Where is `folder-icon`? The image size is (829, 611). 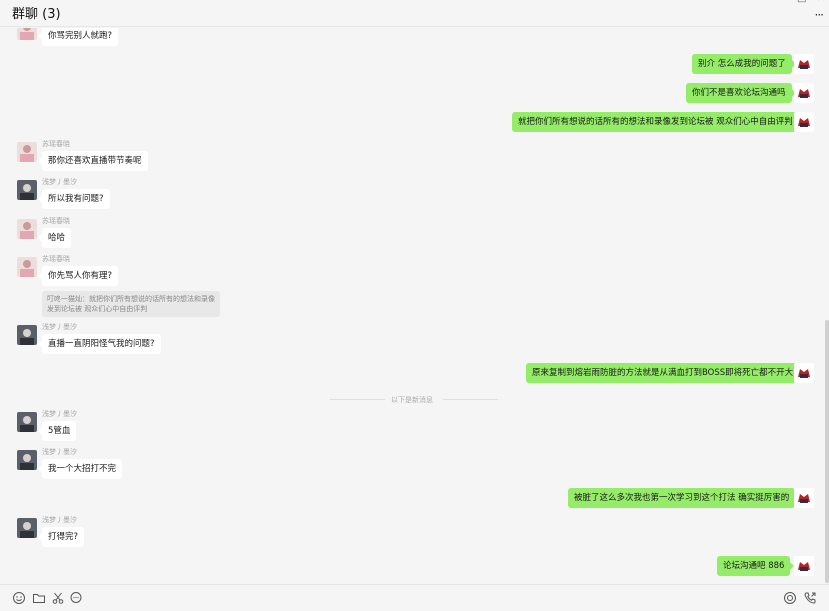
folder-icon is located at coordinates (39, 598).